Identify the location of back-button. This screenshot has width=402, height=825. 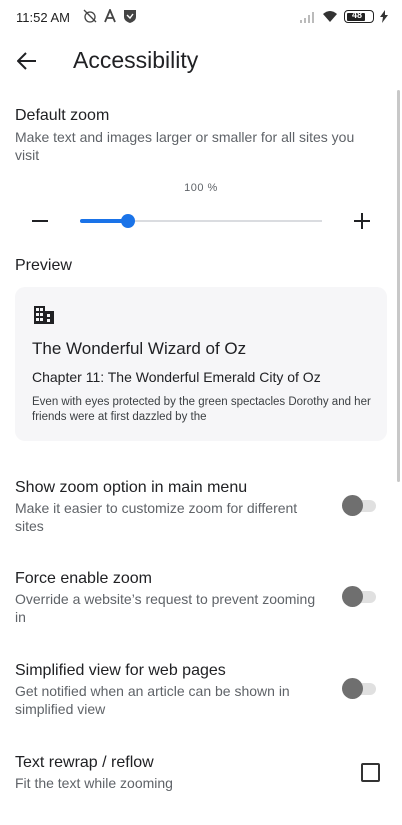
(27, 61).